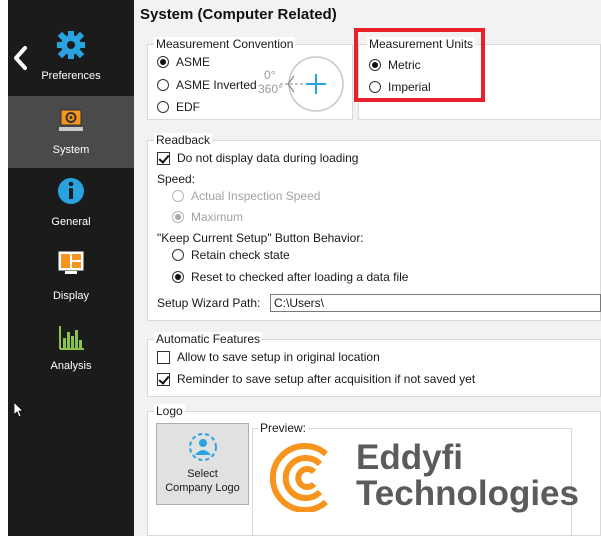  I want to click on sidebar-item-analysis: Analysis, so click(71, 350).